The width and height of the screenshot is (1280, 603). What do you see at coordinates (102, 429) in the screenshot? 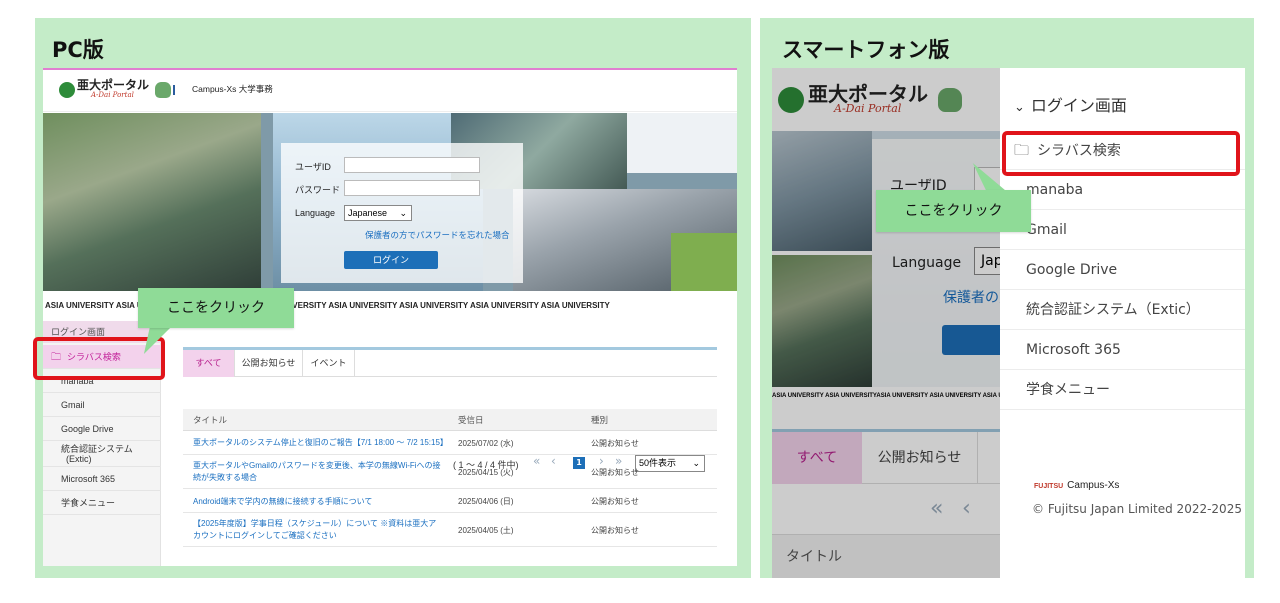
I see `sidebar-item-google-drive: Google Drive` at bounding box center [102, 429].